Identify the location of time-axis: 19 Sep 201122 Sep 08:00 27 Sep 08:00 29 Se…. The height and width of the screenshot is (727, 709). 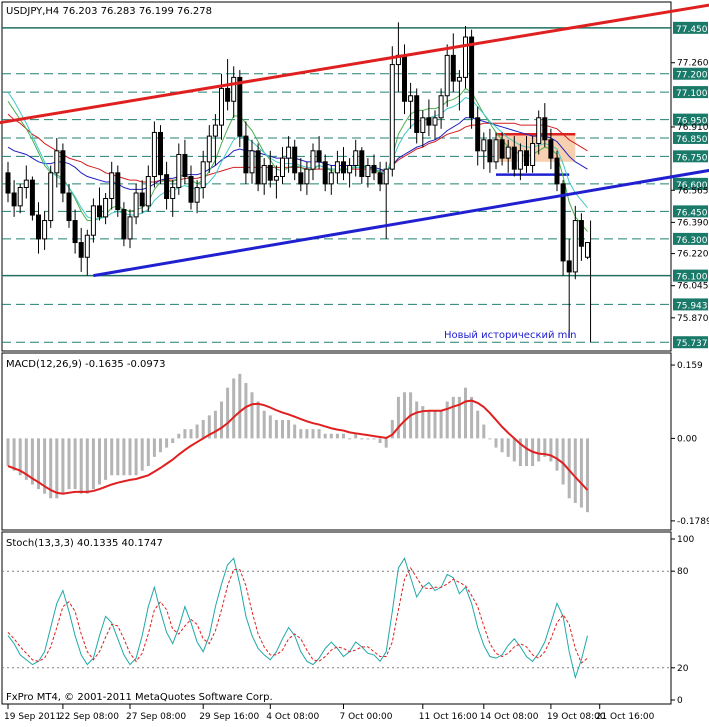
(329, 713).